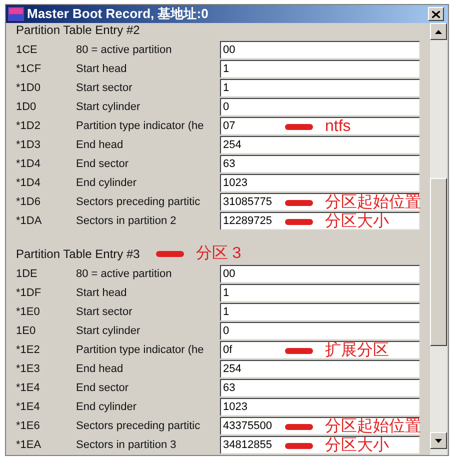  Describe the element at coordinates (320, 202) in the screenshot. I see `value-field: 31085775 分区起始位置` at that location.